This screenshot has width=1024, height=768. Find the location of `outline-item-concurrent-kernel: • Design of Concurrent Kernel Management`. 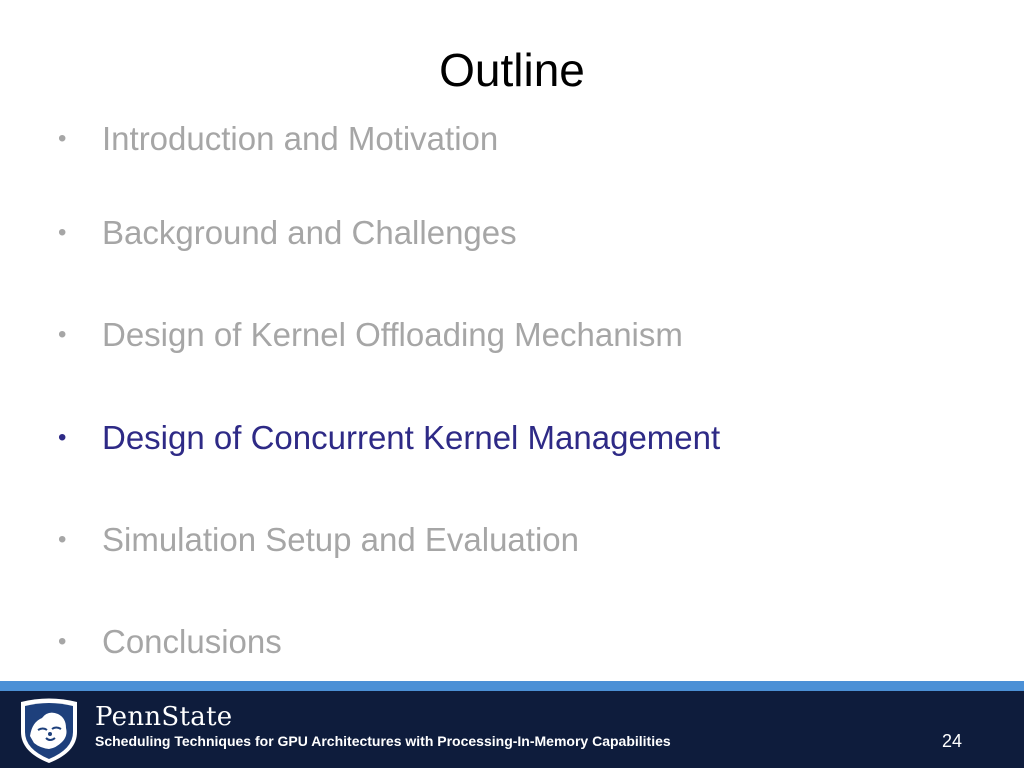

outline-item-concurrent-kernel: • Design of Concurrent Kernel Management is located at coordinates (388, 438).